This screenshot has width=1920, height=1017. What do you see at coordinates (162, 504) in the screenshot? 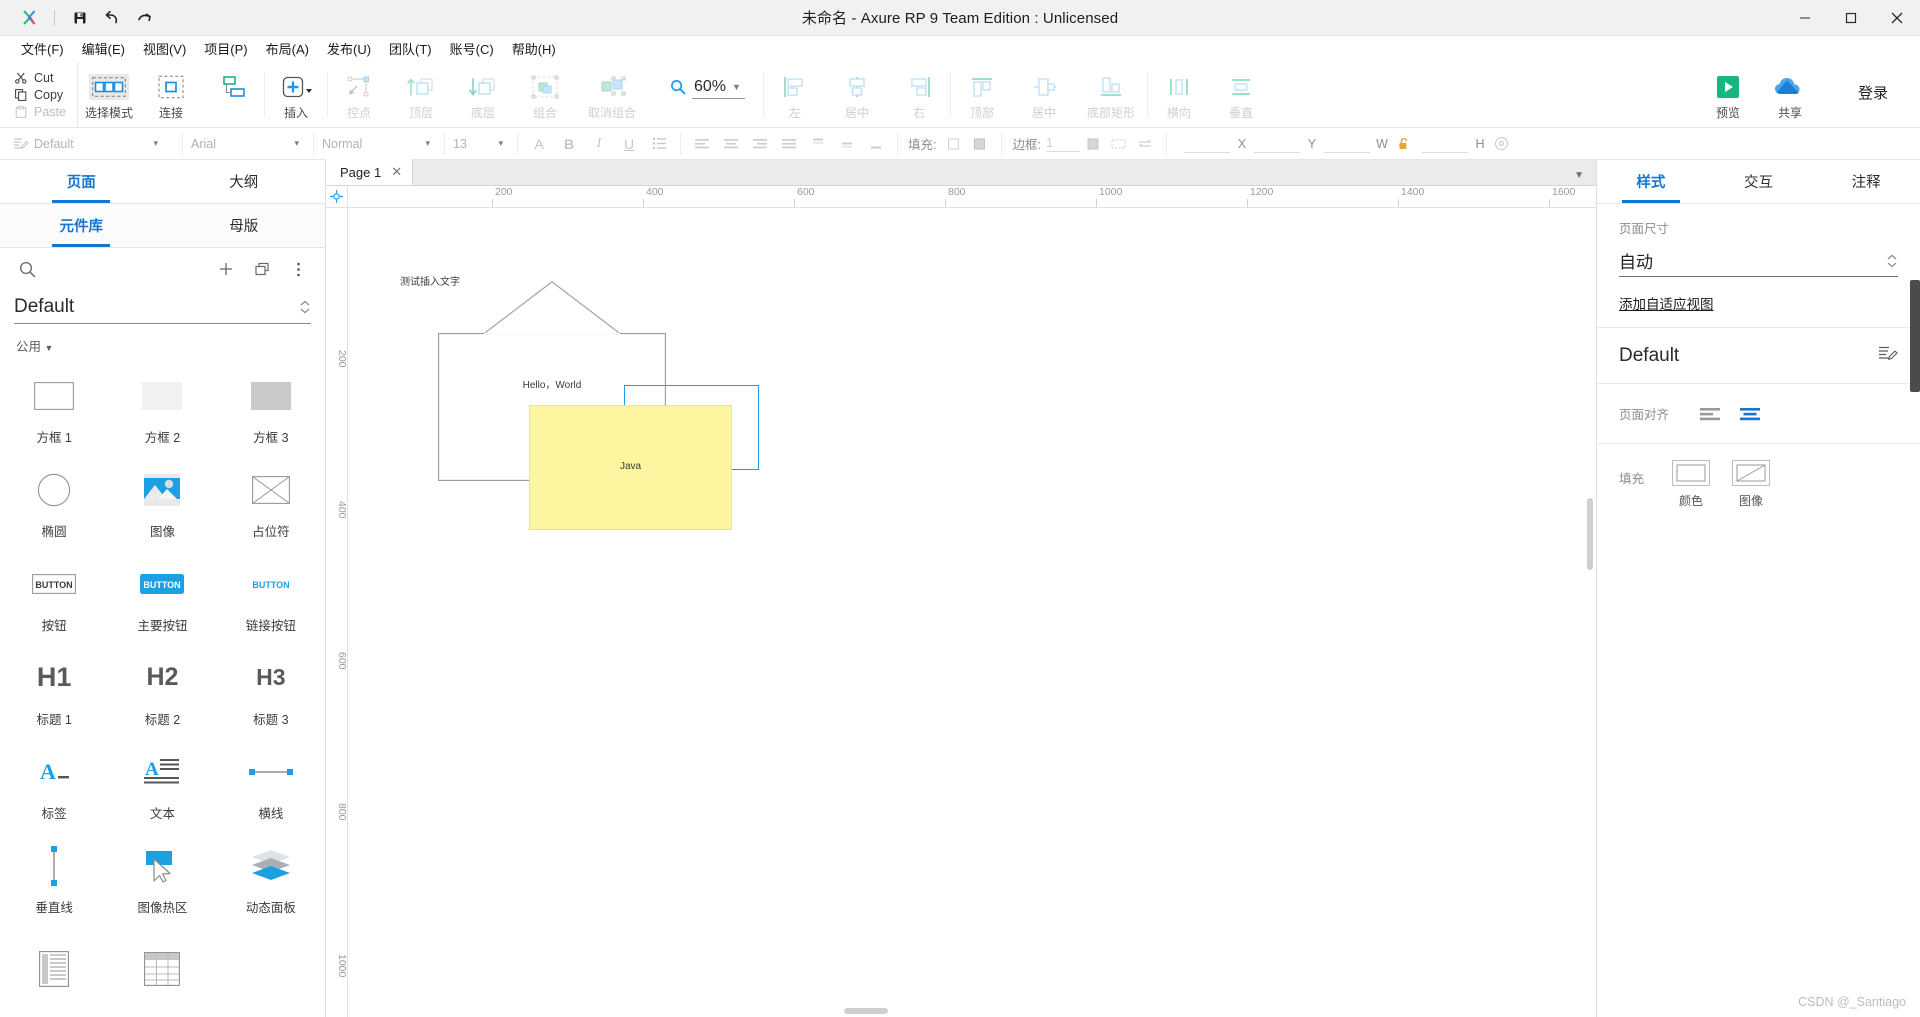
I see `widget-image: 图像` at bounding box center [162, 504].